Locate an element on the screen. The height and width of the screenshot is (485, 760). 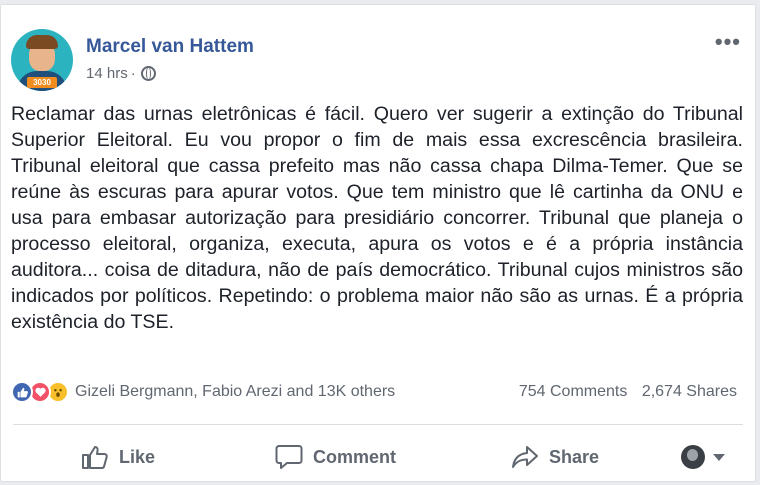
post-timestamp: 14 hrs is located at coordinates (107, 73).